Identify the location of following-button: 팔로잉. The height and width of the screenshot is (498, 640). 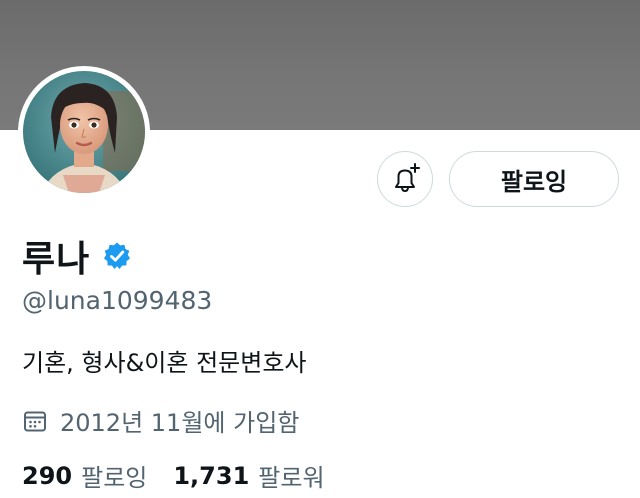
(534, 179).